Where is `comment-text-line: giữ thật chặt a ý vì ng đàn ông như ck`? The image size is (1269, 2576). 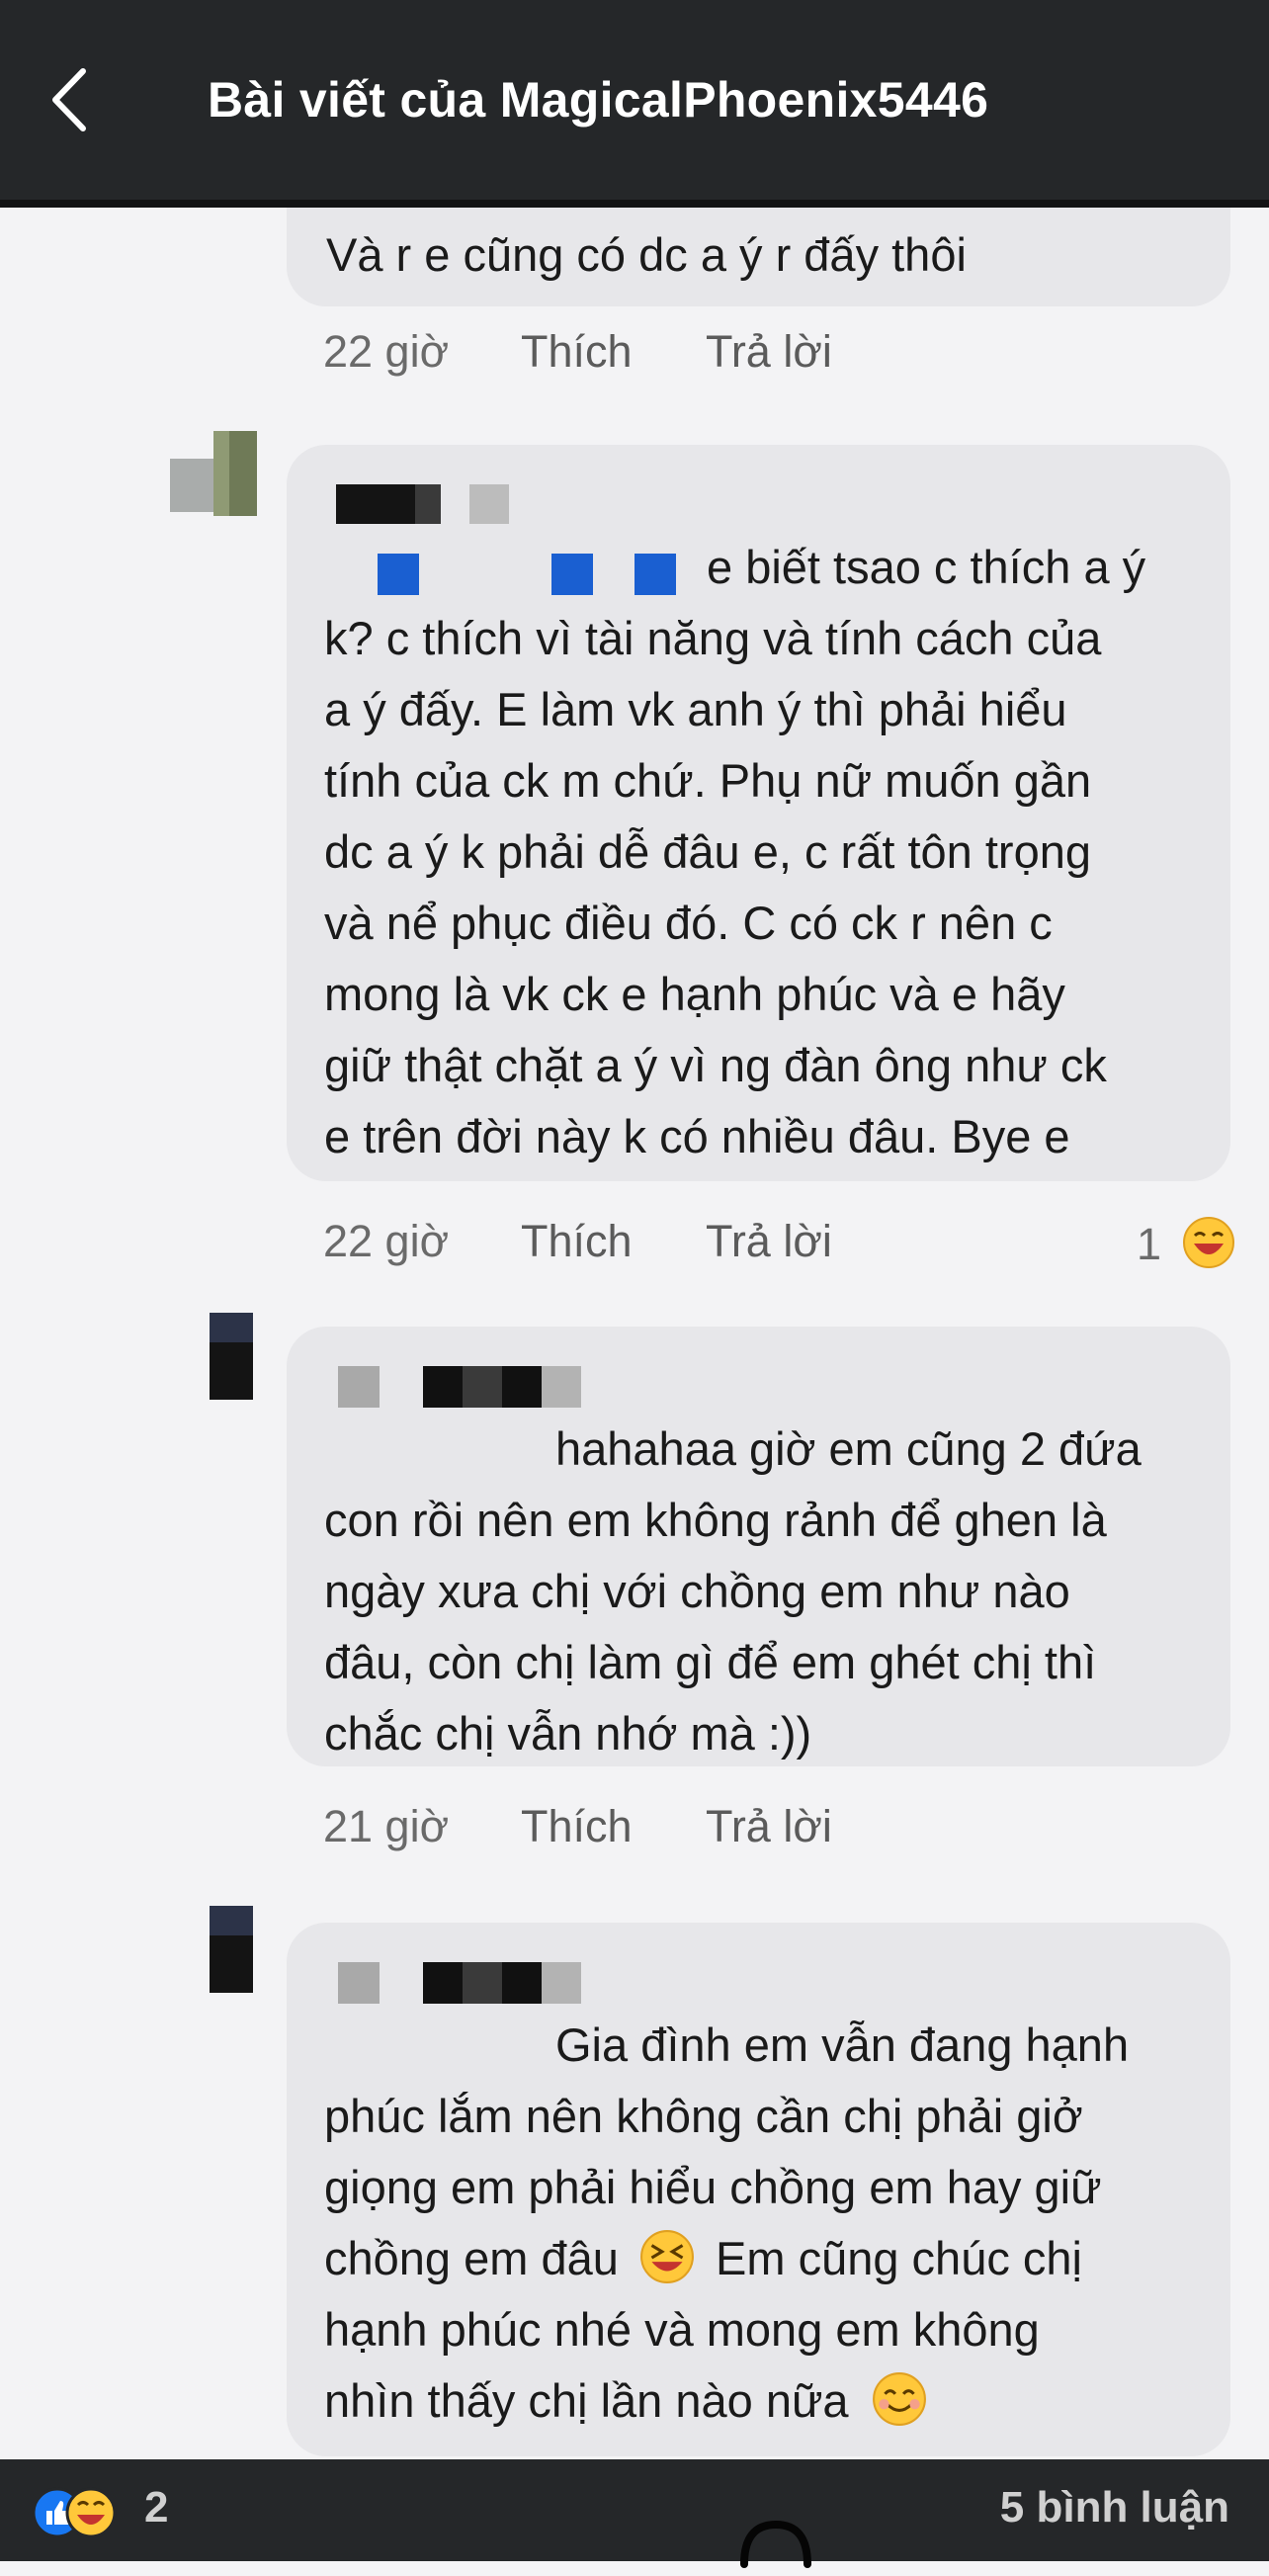
comment-text-line: giữ thật chặt a ý vì ng đàn ông như ck is located at coordinates (715, 1065).